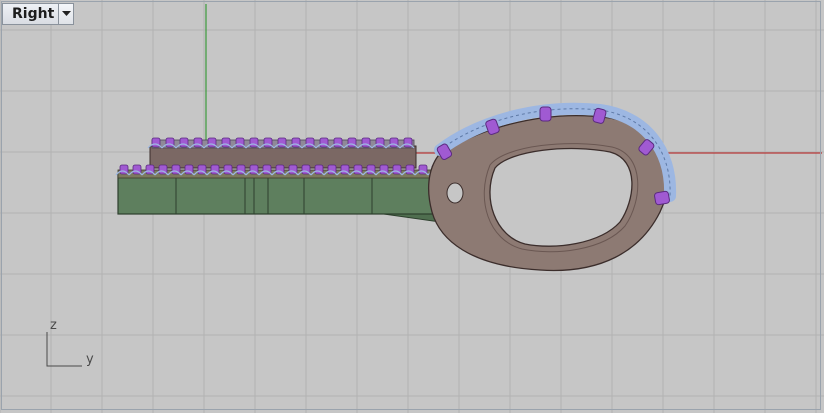  Describe the element at coordinates (65, 14) in the screenshot. I see `chevron-down-icon` at that location.